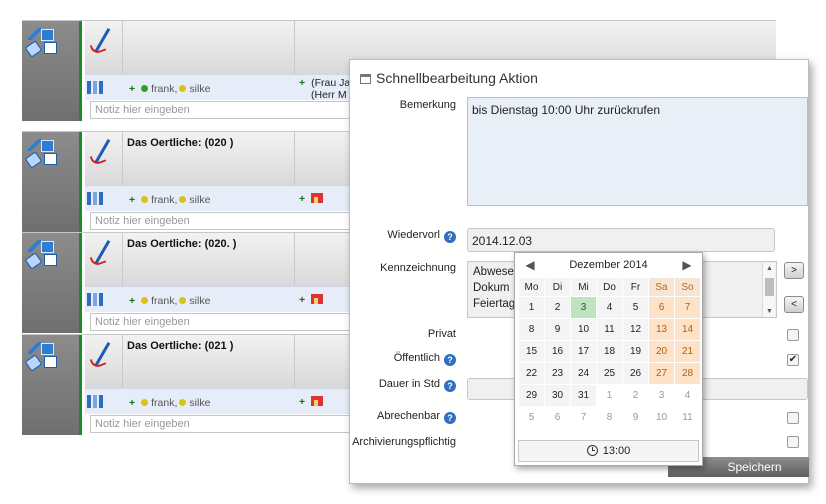 The image size is (826, 504). Describe the element at coordinates (608, 265) in the screenshot. I see `month-label: Dezember 2014` at that location.